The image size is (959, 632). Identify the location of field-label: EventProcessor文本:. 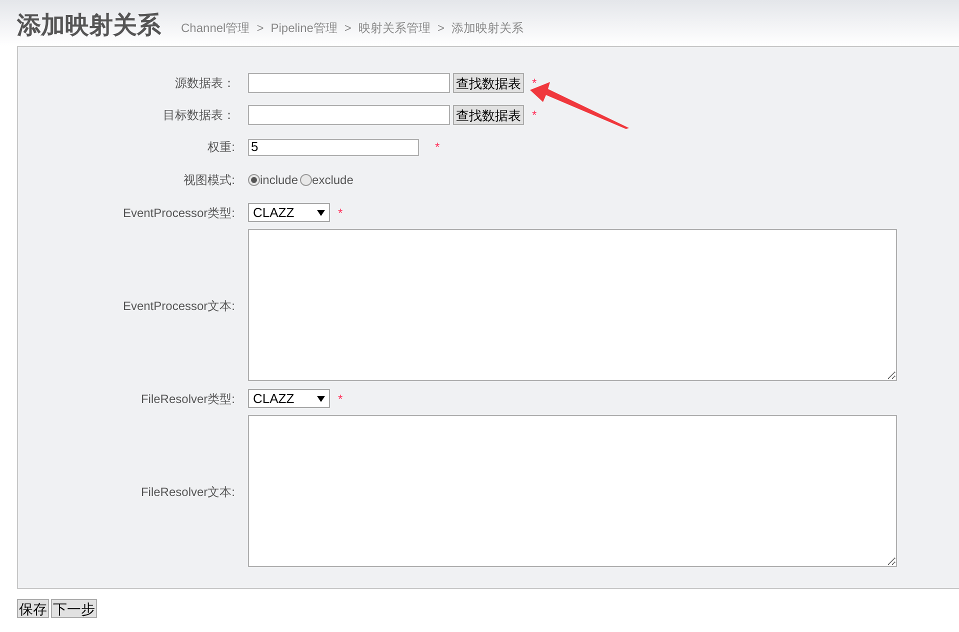
(178, 306).